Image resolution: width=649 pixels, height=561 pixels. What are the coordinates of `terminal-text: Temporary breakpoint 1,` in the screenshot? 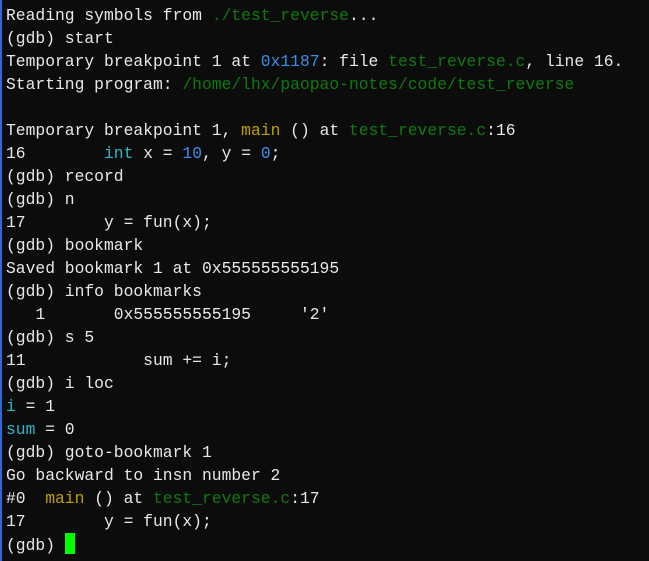 It's located at (124, 130).